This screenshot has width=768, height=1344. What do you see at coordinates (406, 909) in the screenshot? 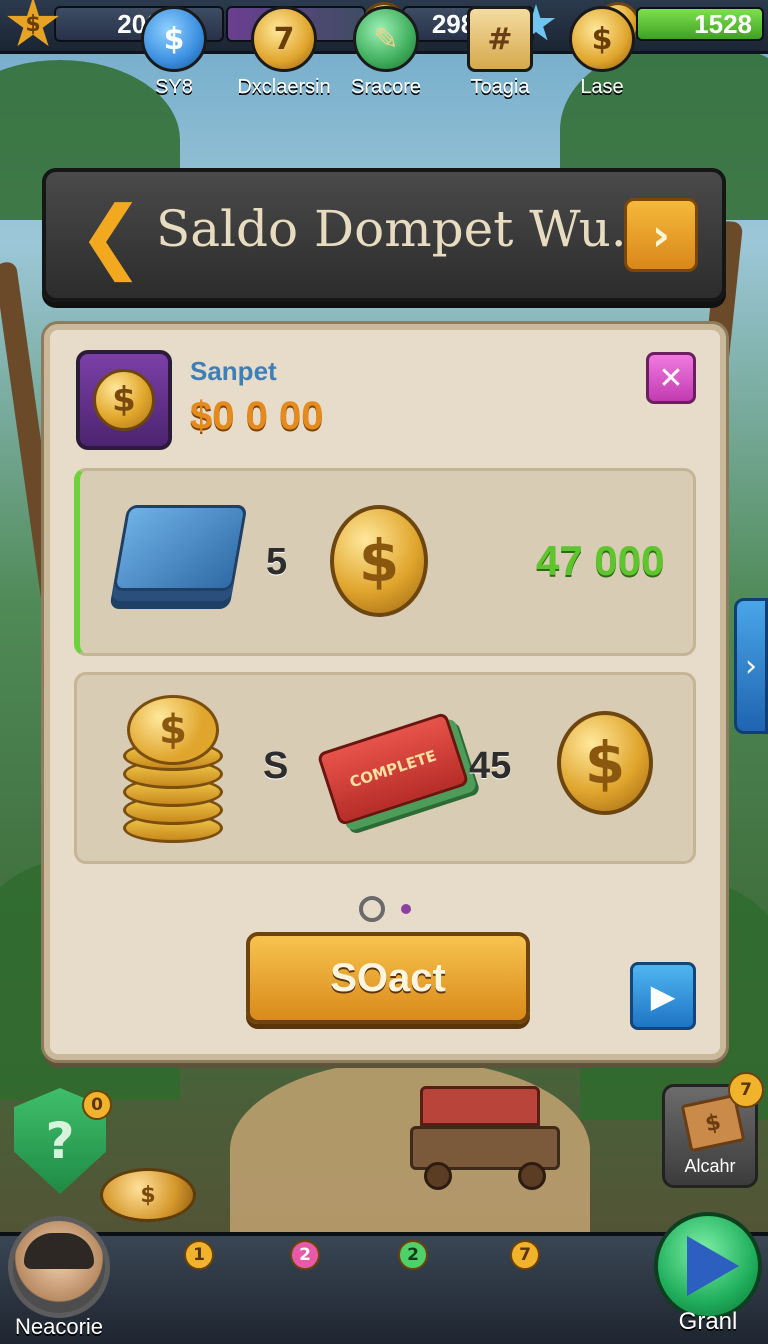
I see `page-dot` at bounding box center [406, 909].